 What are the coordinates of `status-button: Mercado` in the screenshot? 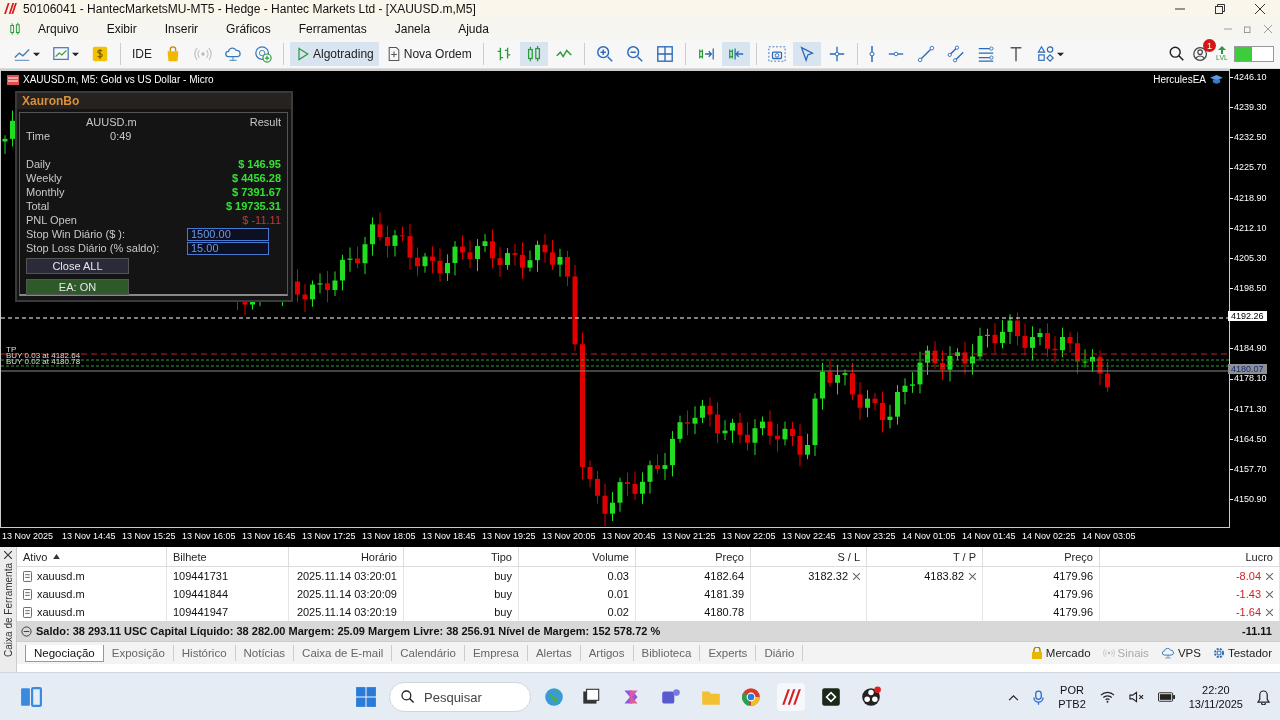 It's located at (1060, 653).